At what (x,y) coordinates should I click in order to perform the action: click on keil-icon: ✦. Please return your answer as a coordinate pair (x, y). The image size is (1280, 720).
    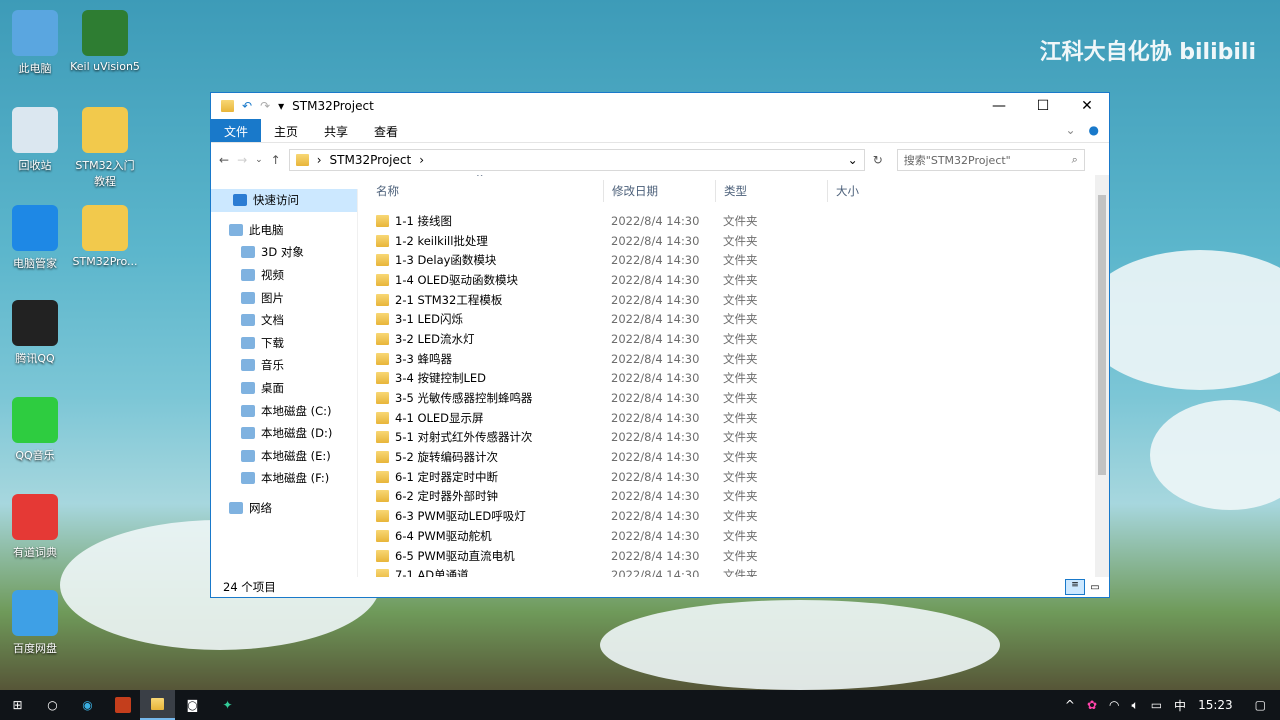
    Looking at the image, I should click on (227, 705).